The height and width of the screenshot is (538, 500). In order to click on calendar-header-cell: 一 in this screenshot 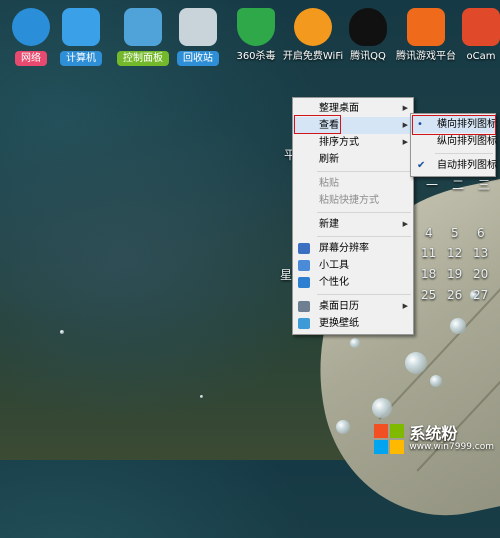, I will do `click(432, 185)`.